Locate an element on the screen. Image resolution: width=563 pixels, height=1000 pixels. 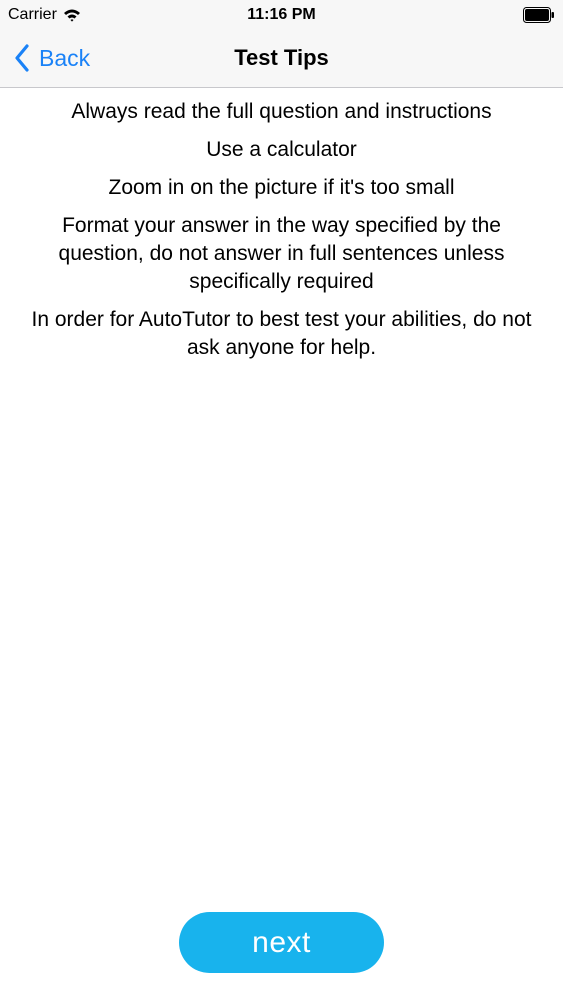
status-bar: Carrier 11:16 PM is located at coordinates (281, 15).